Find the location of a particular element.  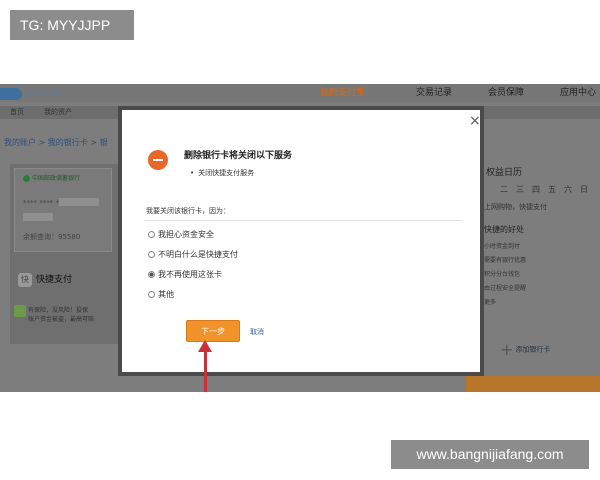

insurance-notice: 有保险，没风险！投保 账户资金被盗，最高可赔 is located at coordinates (54, 314).